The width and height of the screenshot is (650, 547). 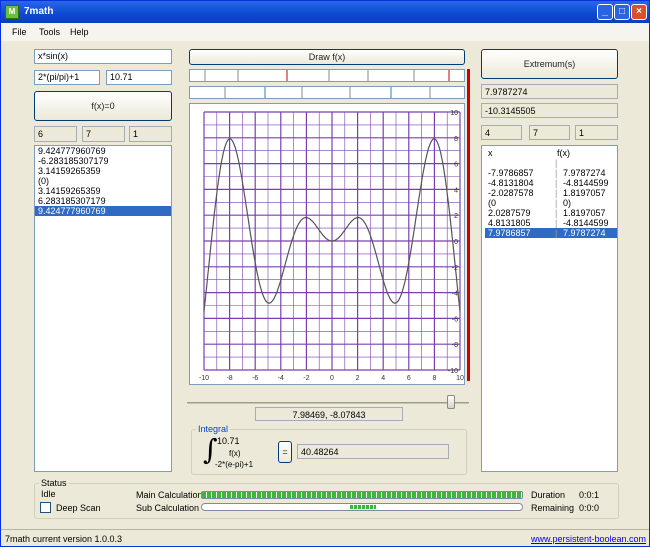 What do you see at coordinates (511, 173) in the screenshot?
I see `cell-x: -7.9786857` at bounding box center [511, 173].